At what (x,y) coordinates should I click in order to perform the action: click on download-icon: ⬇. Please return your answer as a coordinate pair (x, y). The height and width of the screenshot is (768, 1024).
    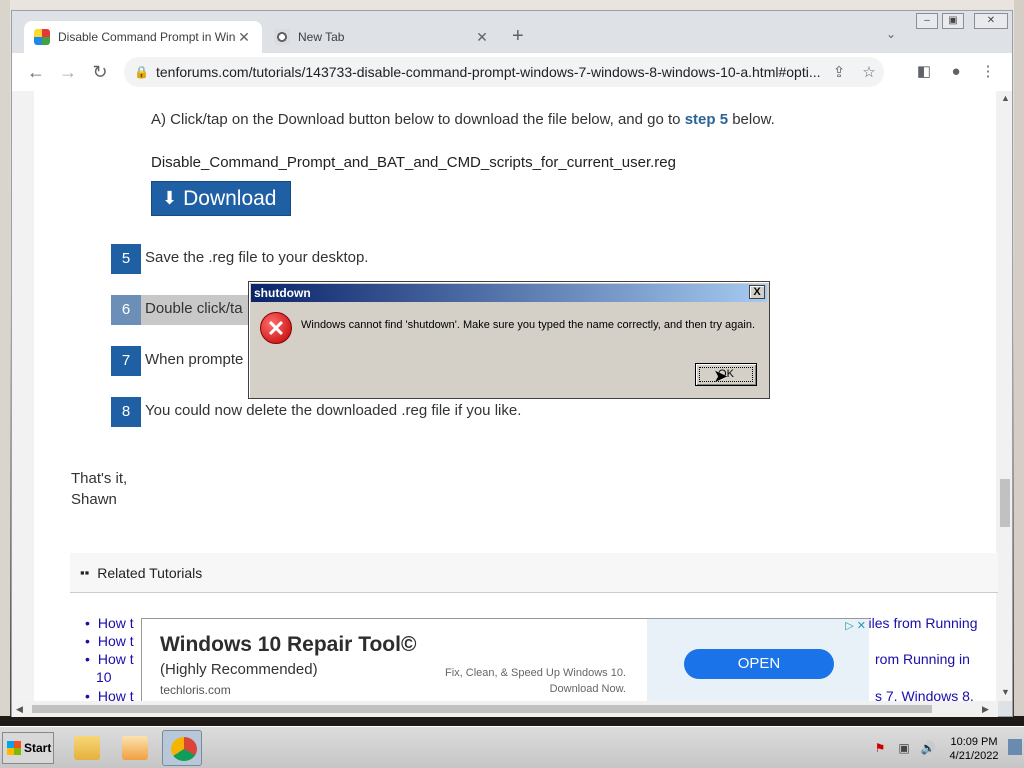
    Looking at the image, I should click on (170, 198).